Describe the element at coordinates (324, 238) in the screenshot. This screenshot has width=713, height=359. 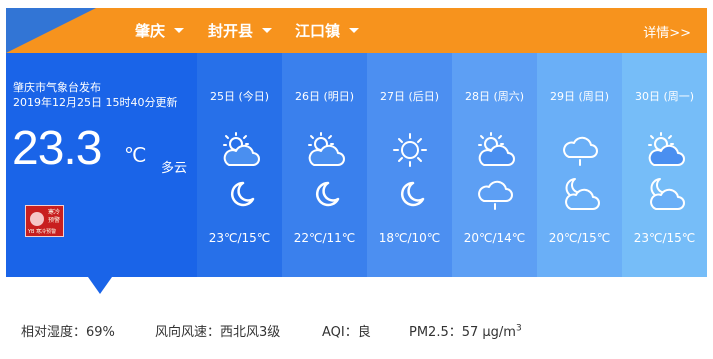
I see `forecast-temp-range: 22℃/11℃` at that location.